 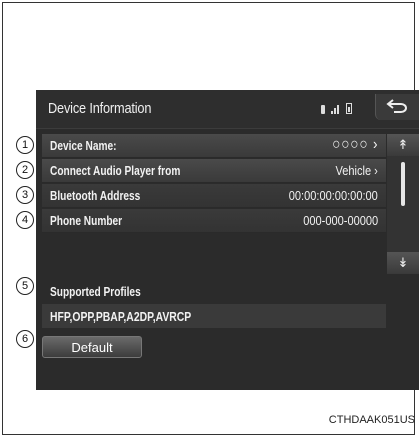 I want to click on phone-number-row: Phone Number 000-000-00000, so click(x=214, y=221).